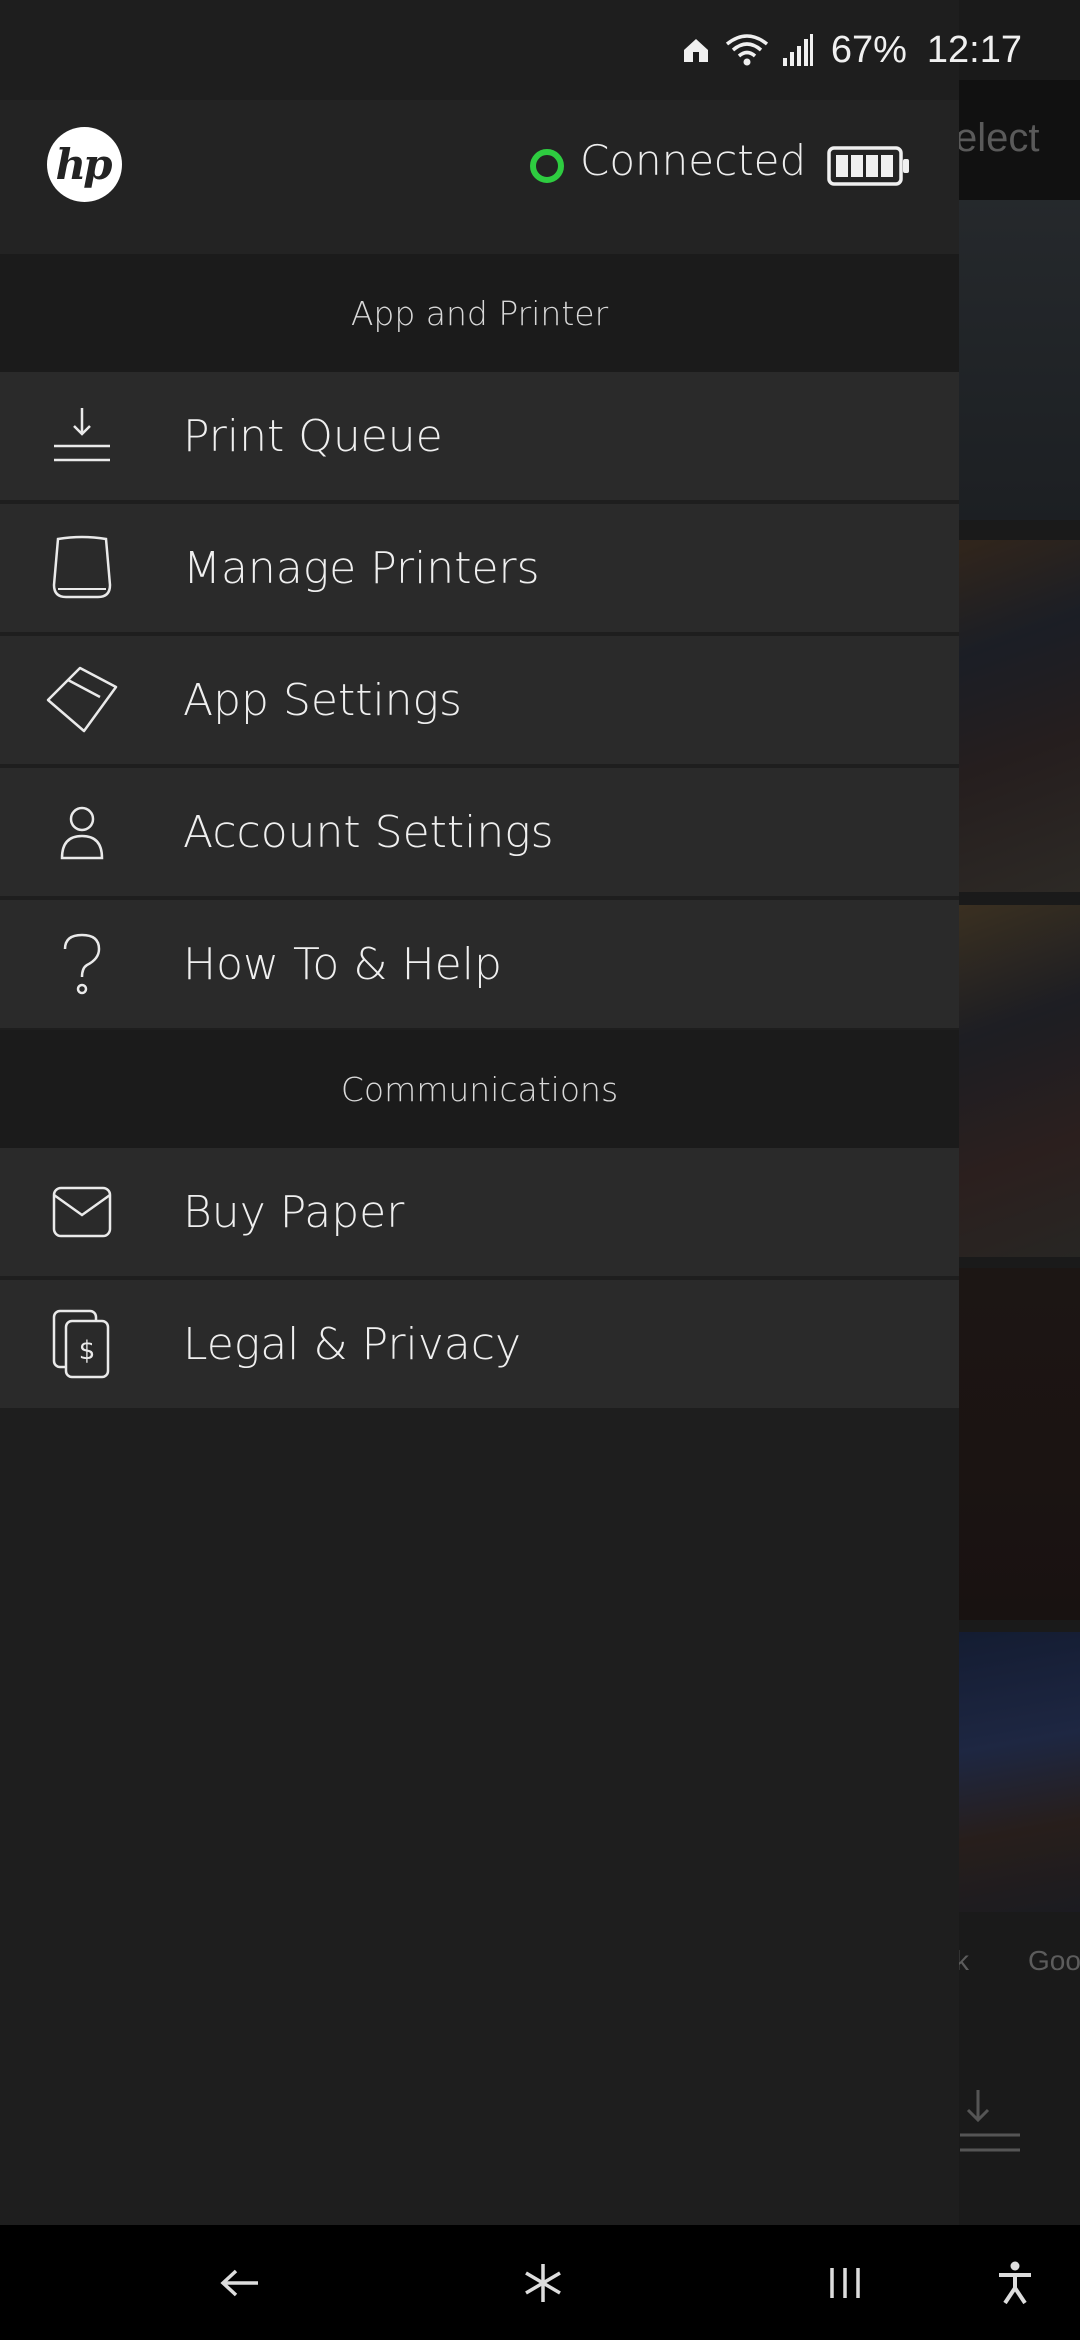 Image resolution: width=1080 pixels, height=2340 pixels. Describe the element at coordinates (974, 49) in the screenshot. I see `clock: 12:17` at that location.